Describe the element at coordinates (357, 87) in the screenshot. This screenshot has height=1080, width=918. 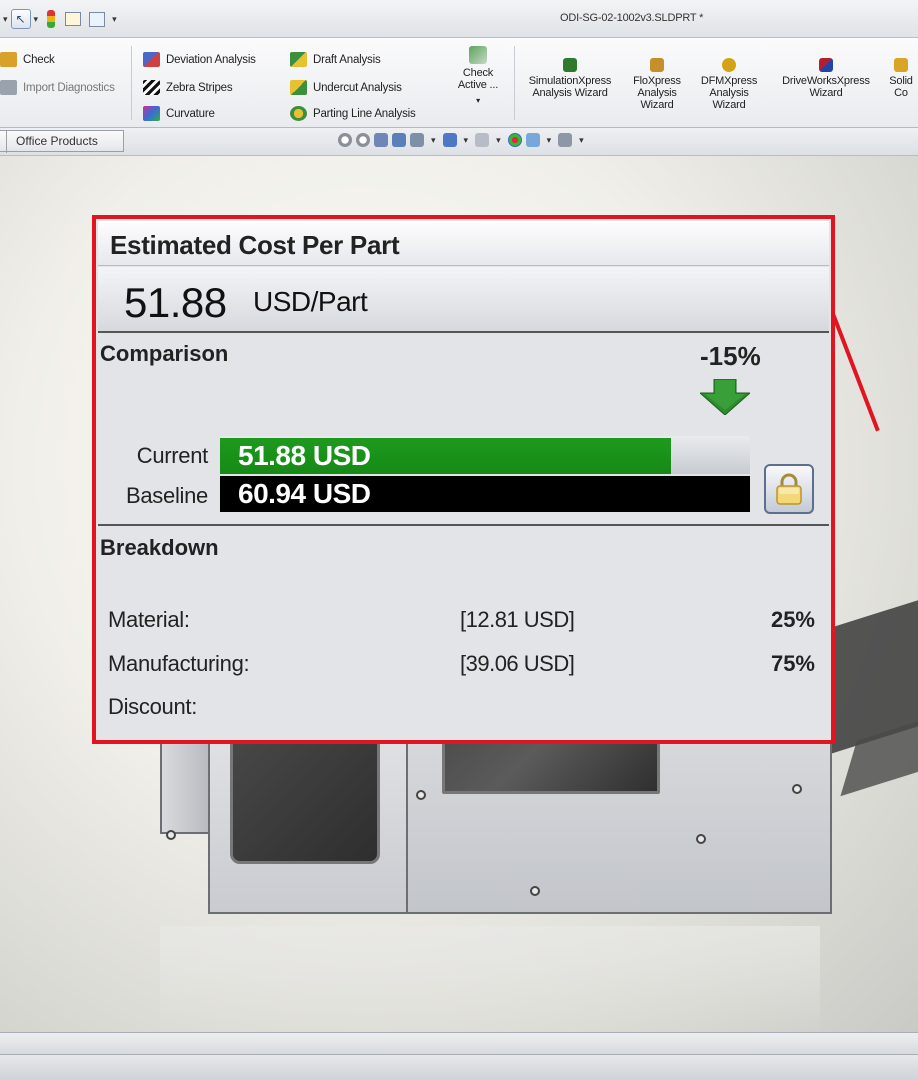
I see `undercut-analysis-label: Undercut Analysis` at that location.